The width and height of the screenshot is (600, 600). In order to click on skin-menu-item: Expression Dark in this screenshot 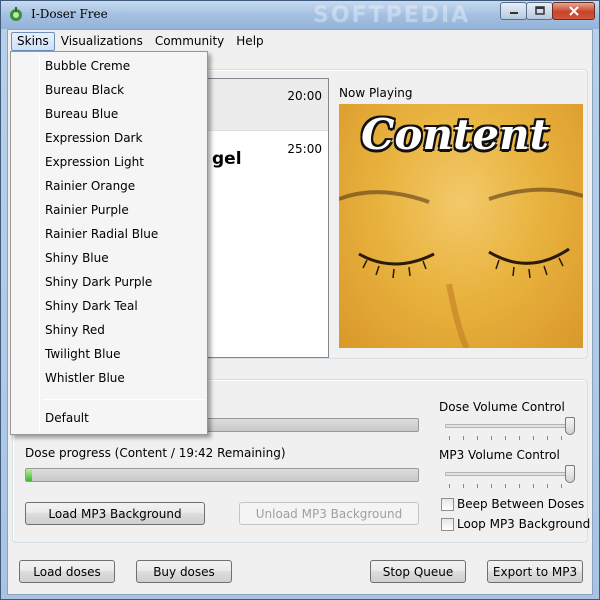, I will do `click(125, 138)`.